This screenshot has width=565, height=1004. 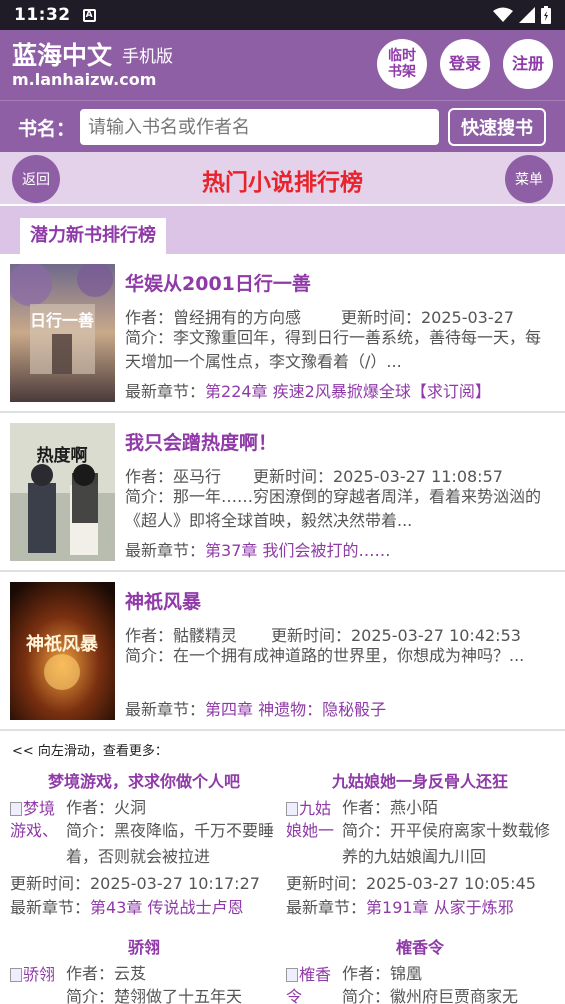 What do you see at coordinates (62, 54) in the screenshot?
I see `site-name: 蓝海中文` at bounding box center [62, 54].